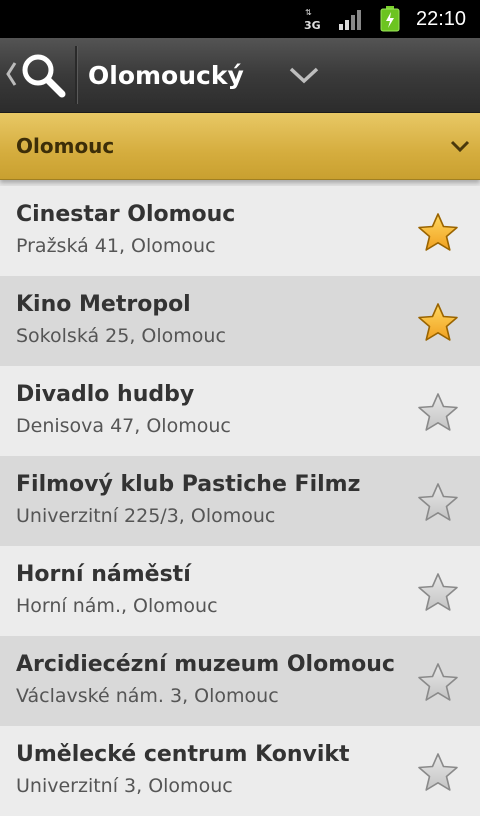 This screenshot has height=816, width=480. What do you see at coordinates (65, 146) in the screenshot?
I see `city-selector-label: Olomouc` at bounding box center [65, 146].